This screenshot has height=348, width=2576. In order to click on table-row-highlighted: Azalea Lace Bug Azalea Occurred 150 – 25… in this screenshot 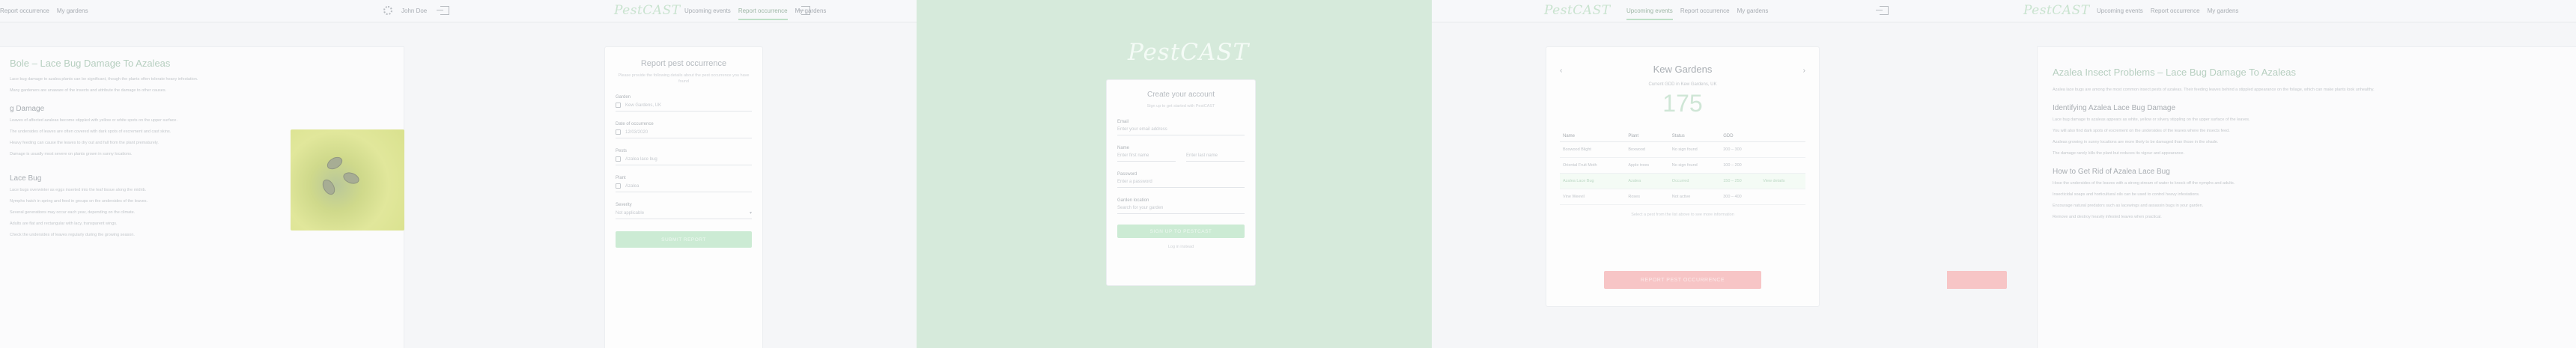, I will do `click(1682, 181)`.